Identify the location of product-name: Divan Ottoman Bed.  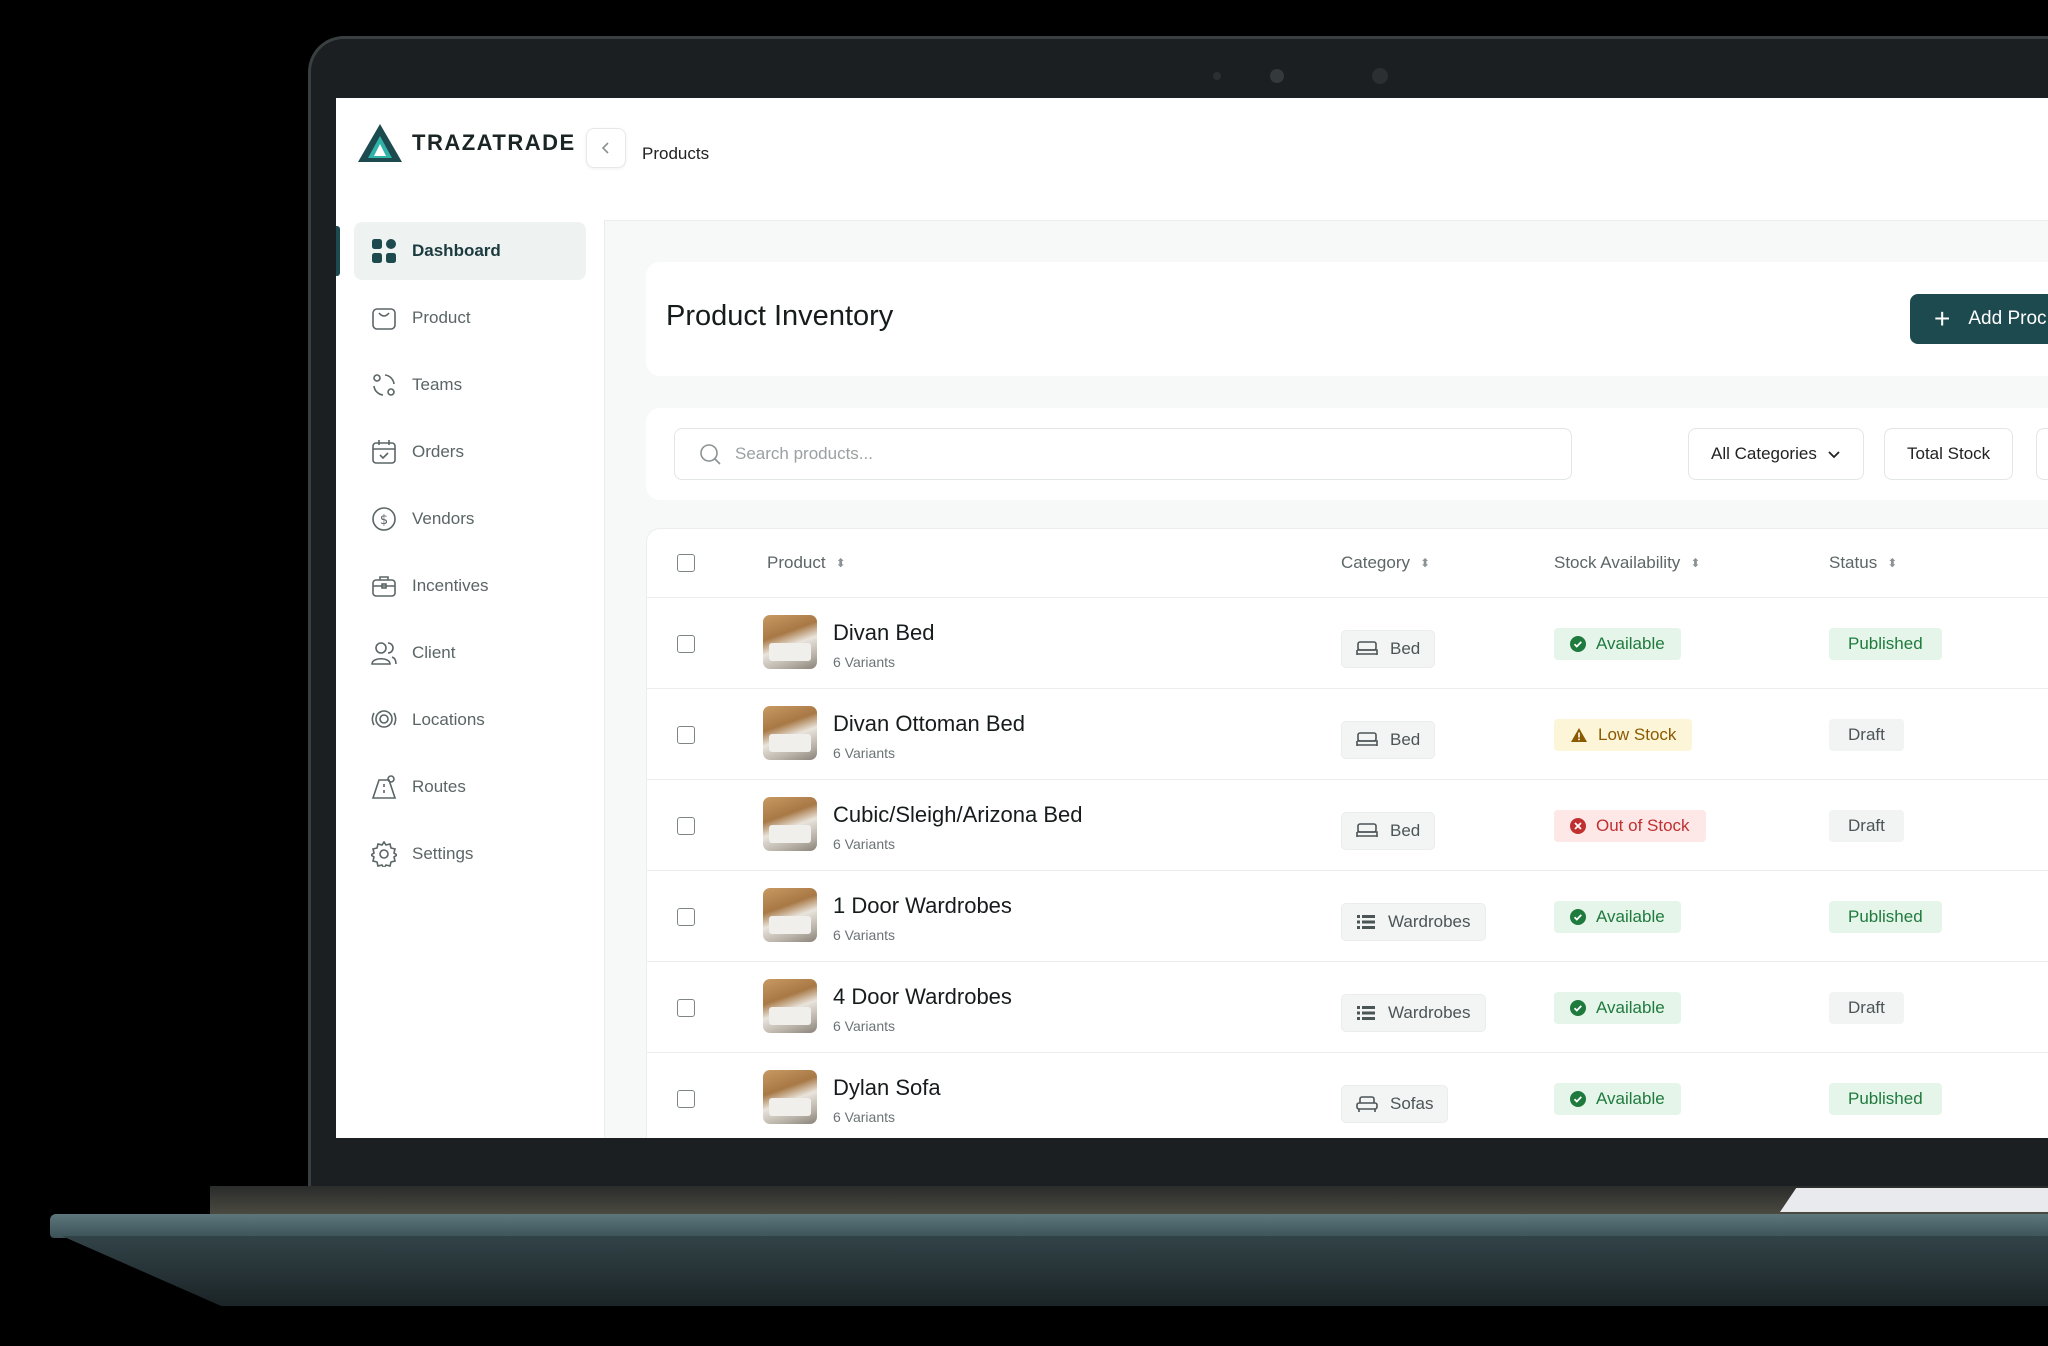
(929, 724).